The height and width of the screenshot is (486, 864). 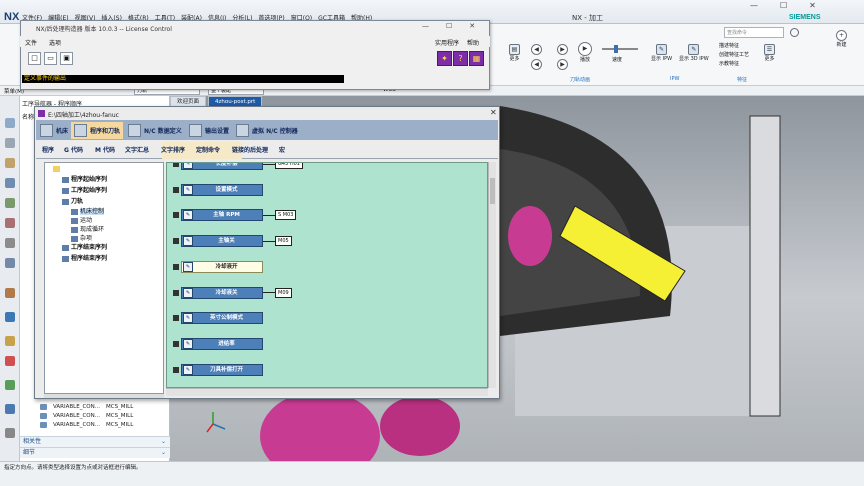 I want to click on new-file-icon: □, so click(x=34, y=58).